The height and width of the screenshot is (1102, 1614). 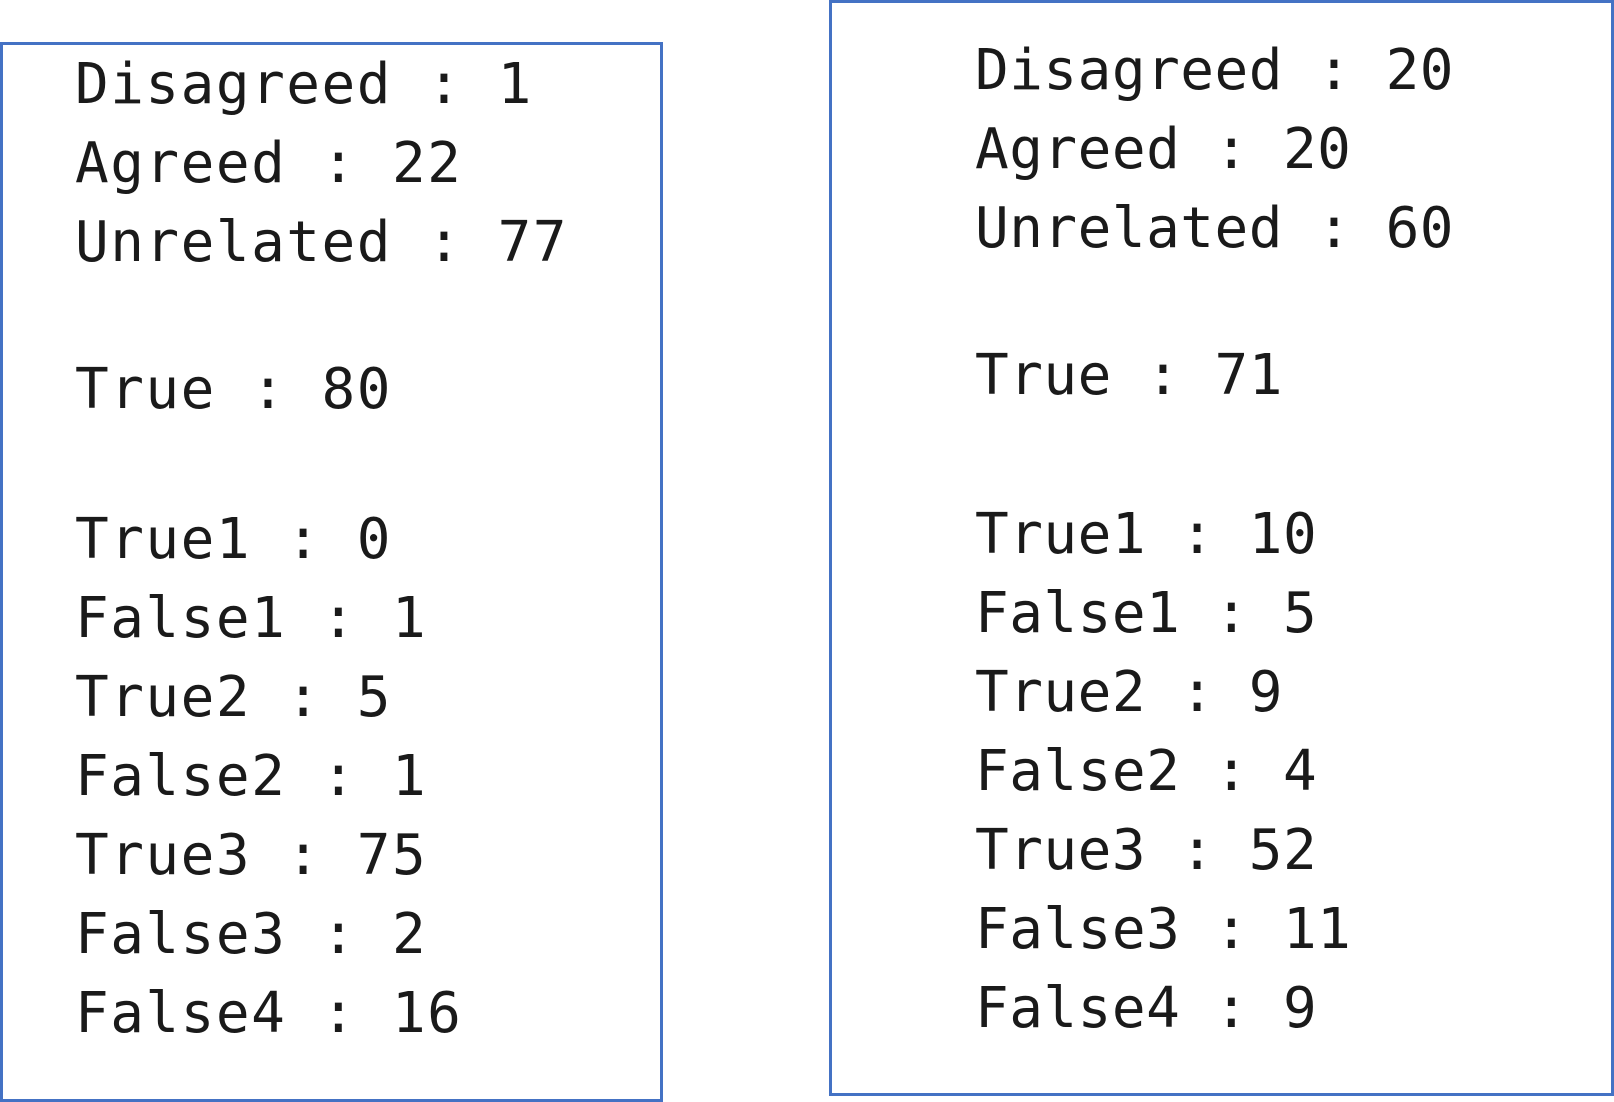 What do you see at coordinates (374, 539) in the screenshot?
I see `stat-value: 0` at bounding box center [374, 539].